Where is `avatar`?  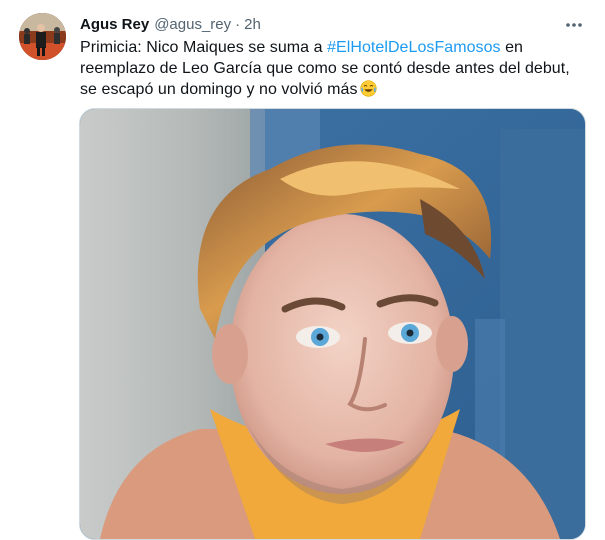 avatar is located at coordinates (42, 36).